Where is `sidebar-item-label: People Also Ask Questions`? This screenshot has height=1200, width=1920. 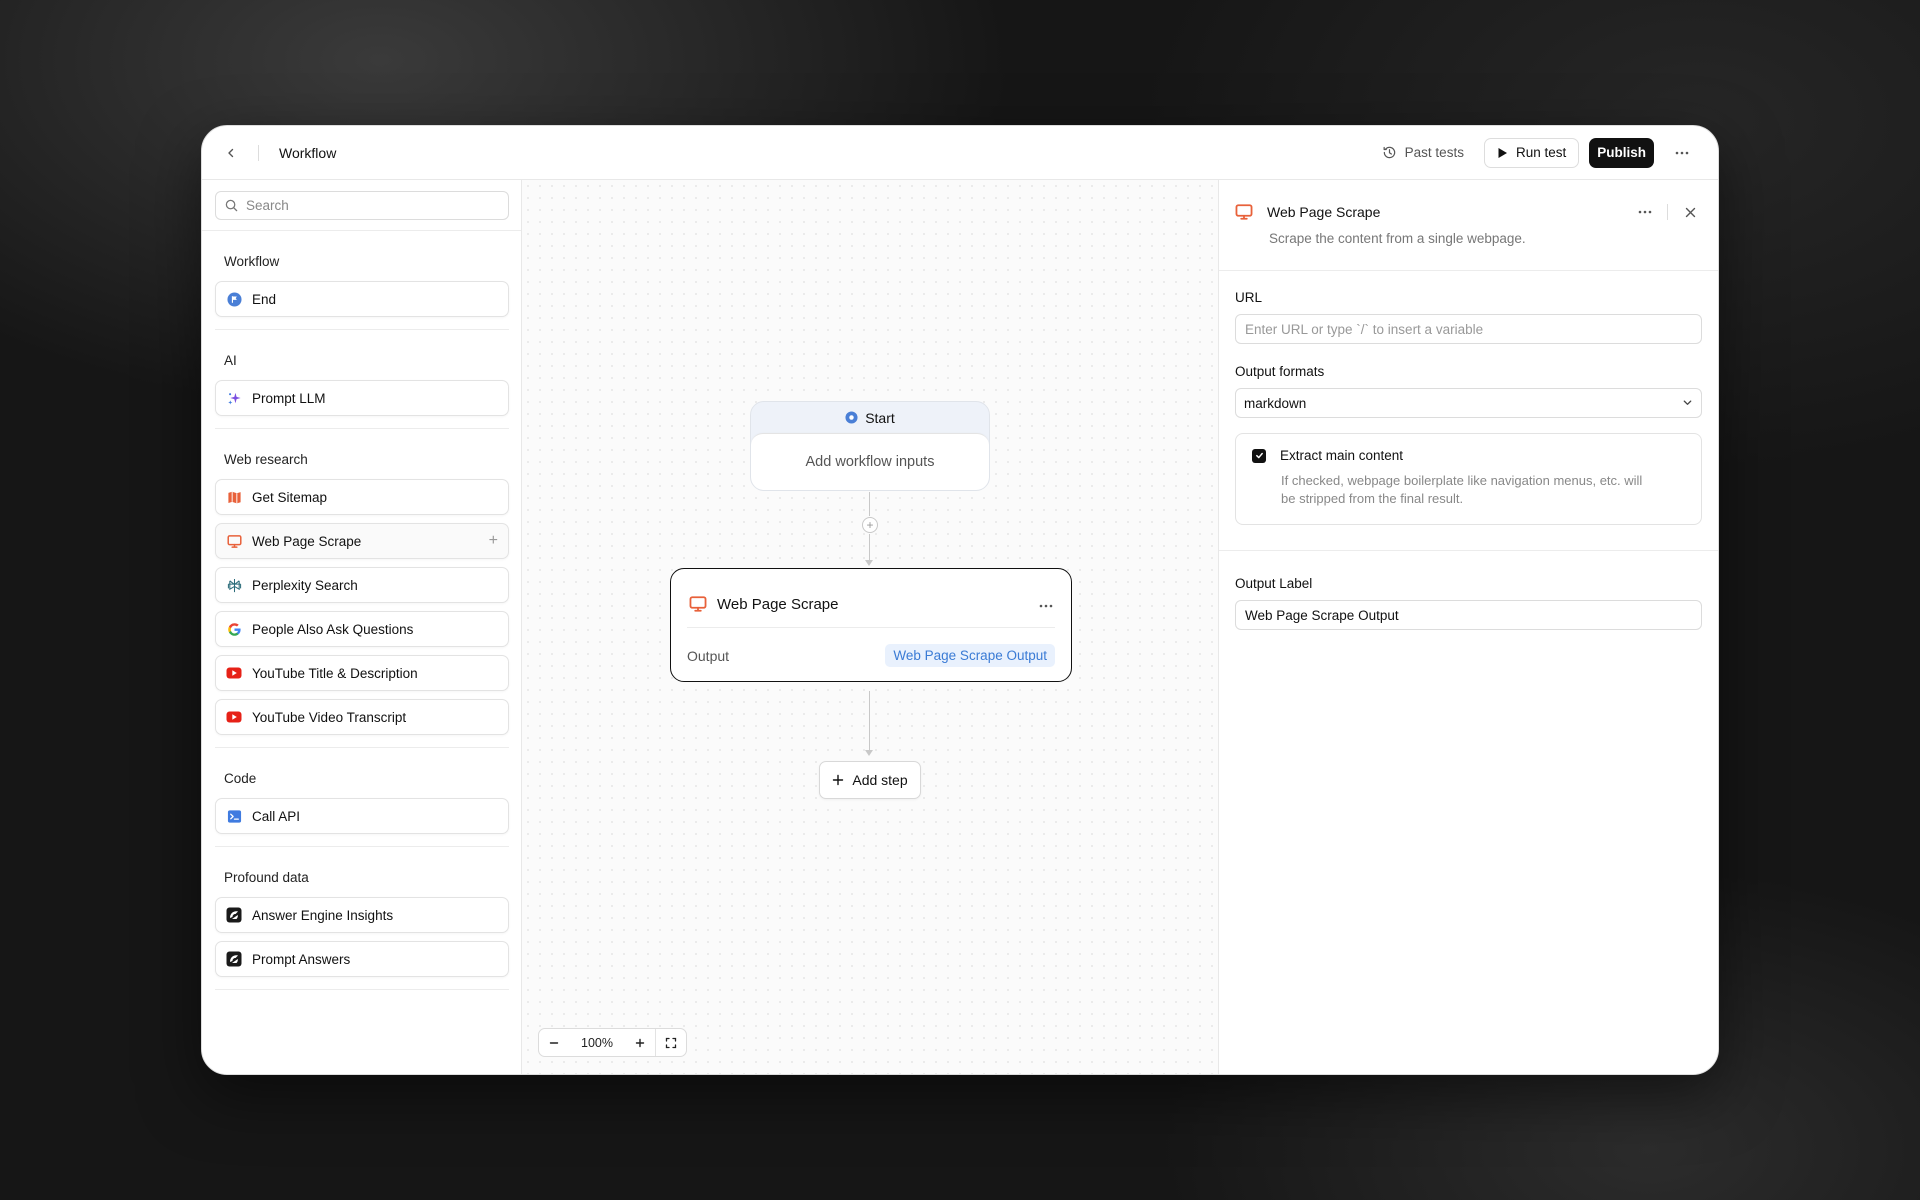 sidebar-item-label: People Also Ask Questions is located at coordinates (333, 629).